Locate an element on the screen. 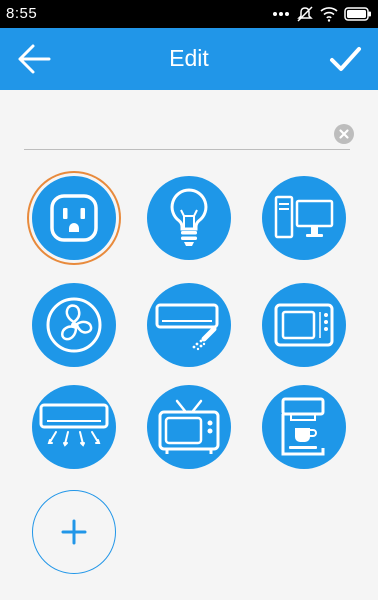 The image size is (378, 600). name-field is located at coordinates (189, 134).